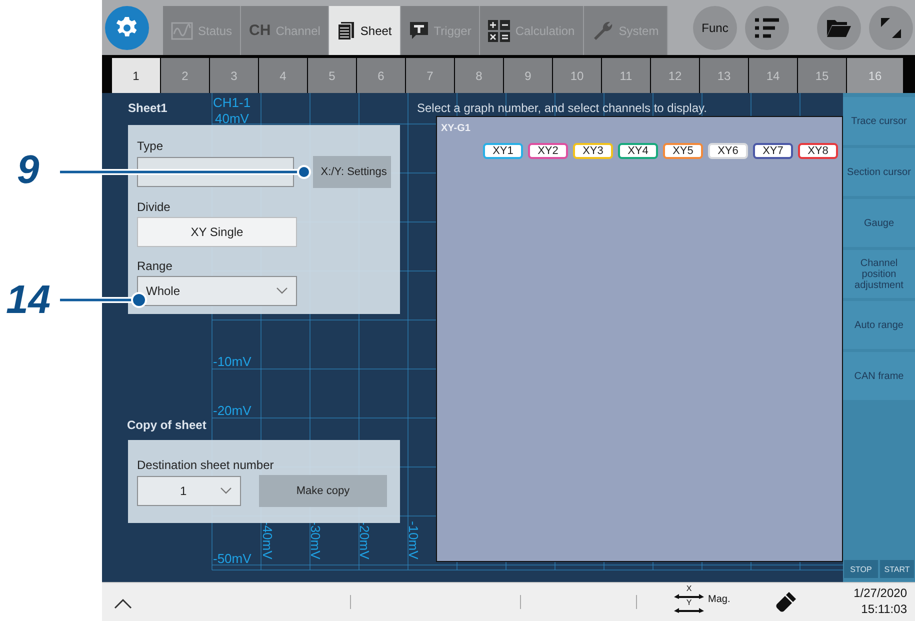  Describe the element at coordinates (123, 604) in the screenshot. I see `caret-up-icon` at that location.